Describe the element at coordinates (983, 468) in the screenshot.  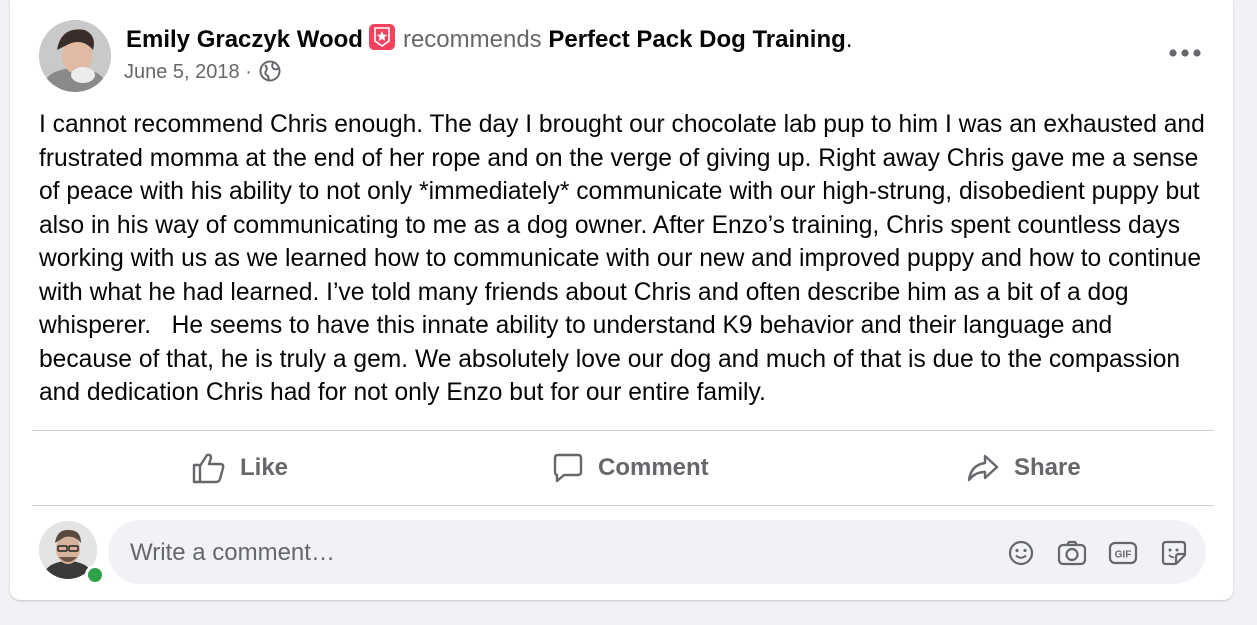
I see `share-arrow-icon` at that location.